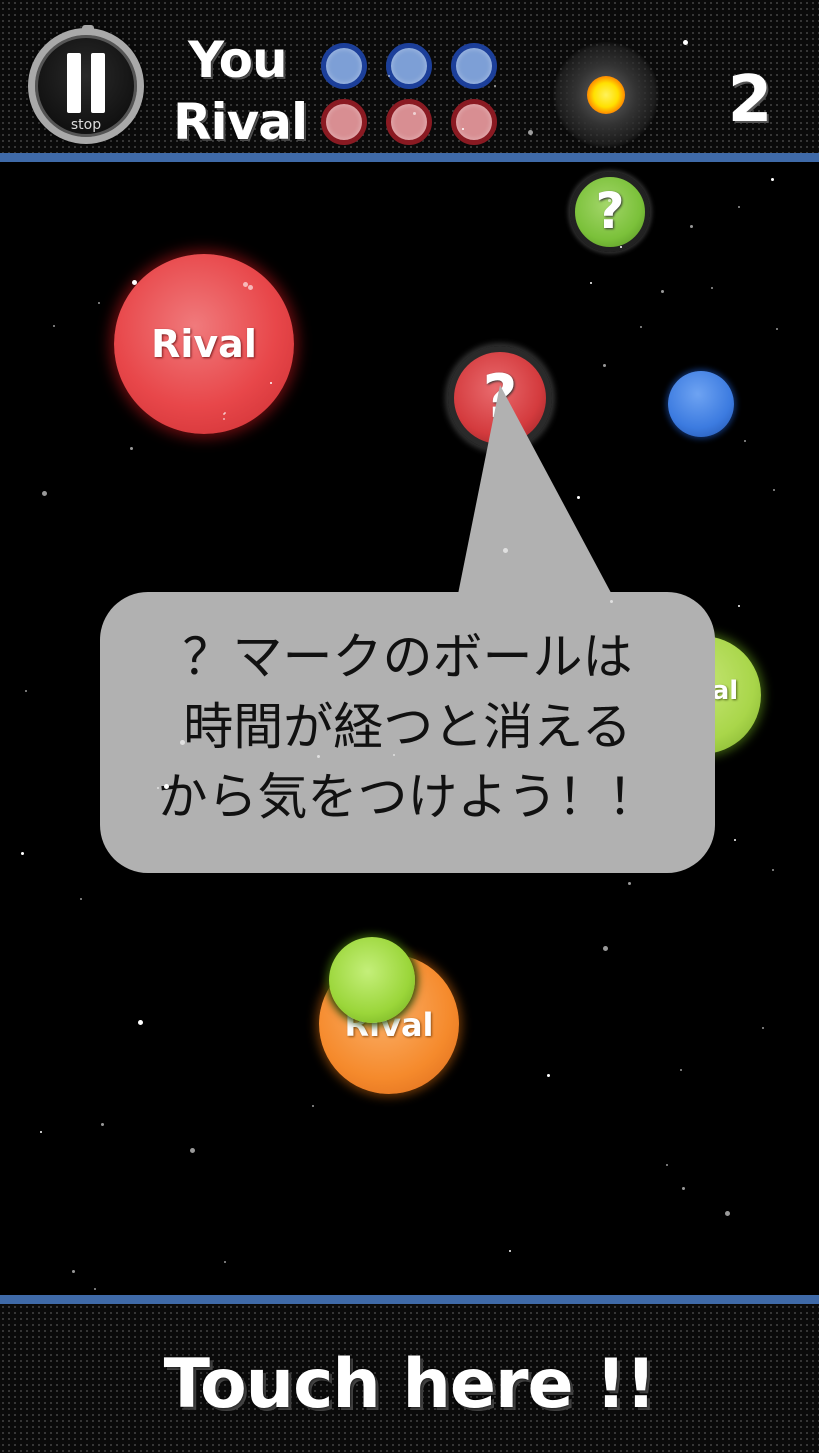  What do you see at coordinates (410, 1384) in the screenshot?
I see `touch-here-label: Touch here !!` at bounding box center [410, 1384].